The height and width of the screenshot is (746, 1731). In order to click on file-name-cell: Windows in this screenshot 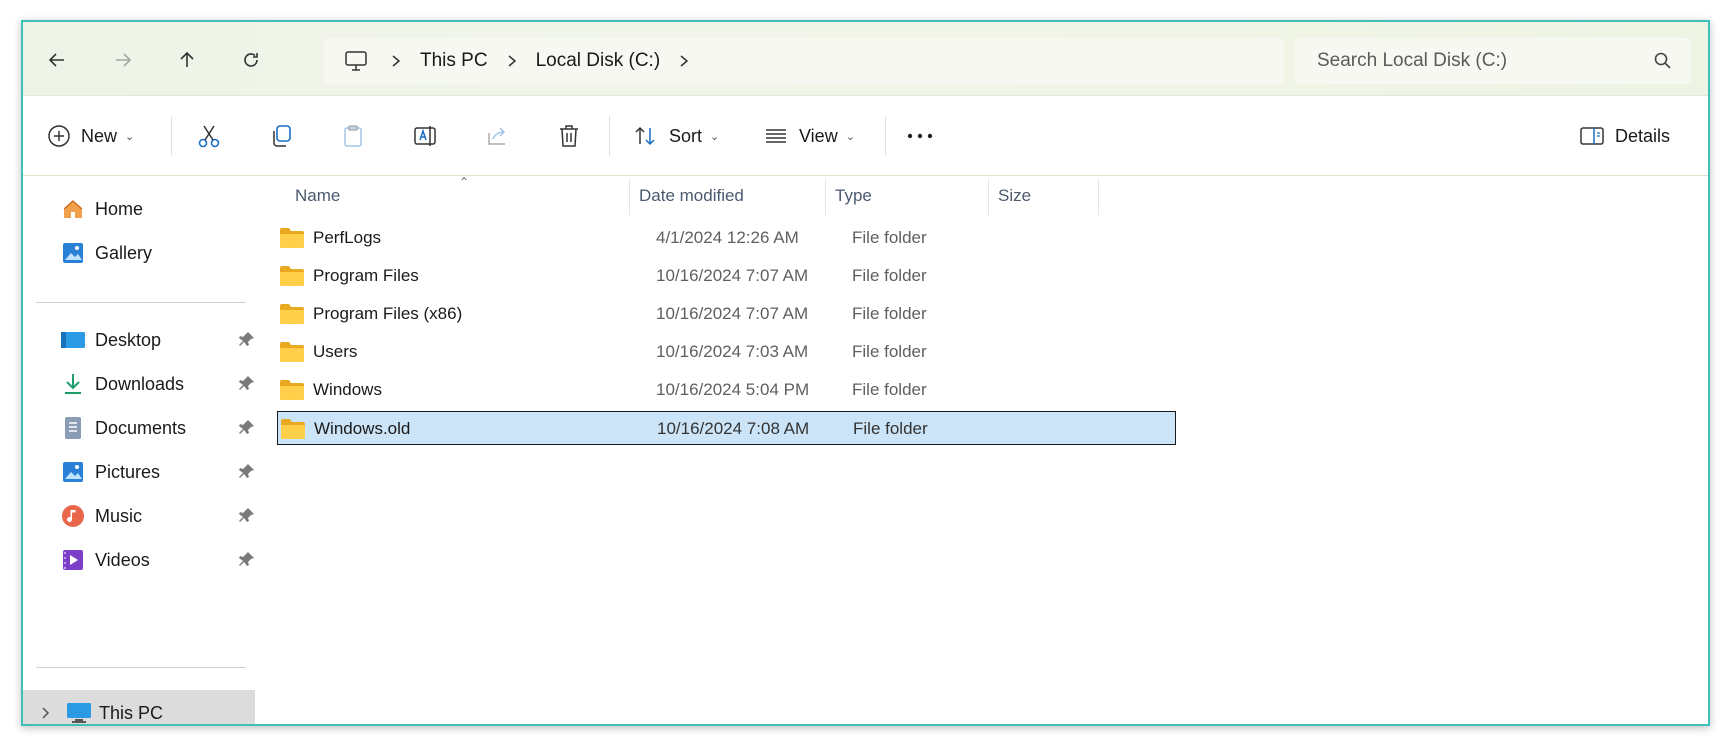, I will do `click(330, 390)`.